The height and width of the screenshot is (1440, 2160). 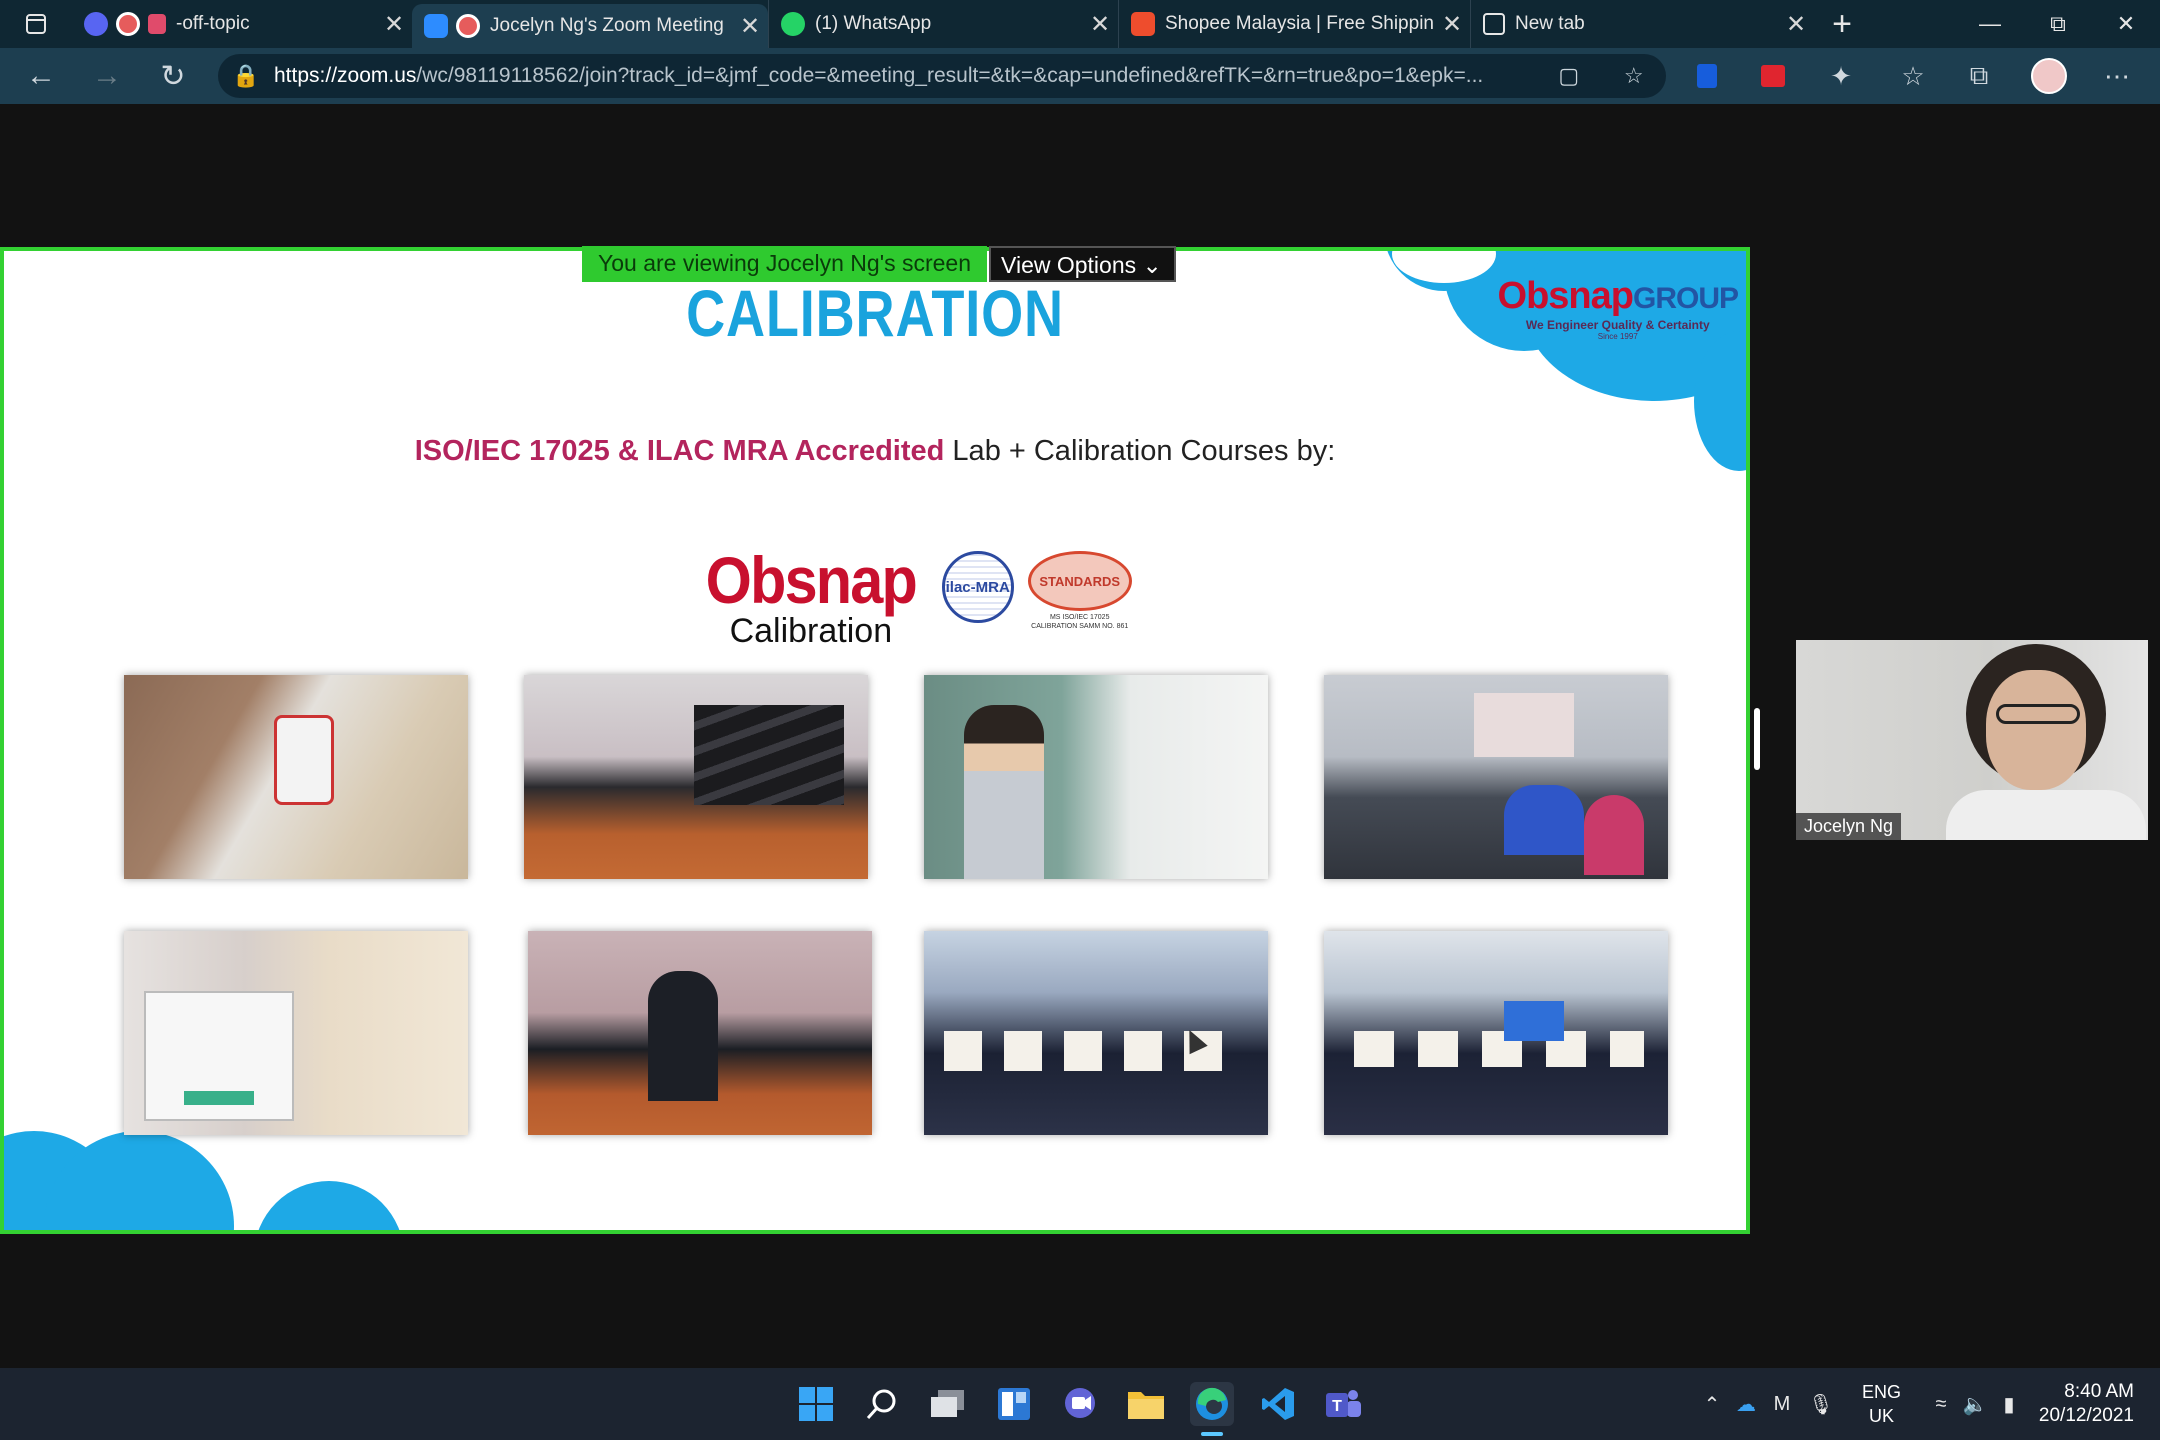 I want to click on wifi-icon: ≈, so click(x=1941, y=1403).